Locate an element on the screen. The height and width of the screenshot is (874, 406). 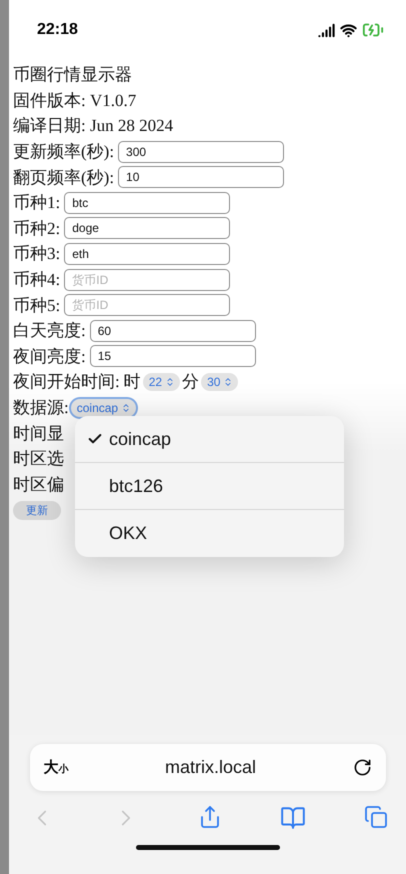
input-field: 10 is located at coordinates (201, 177).